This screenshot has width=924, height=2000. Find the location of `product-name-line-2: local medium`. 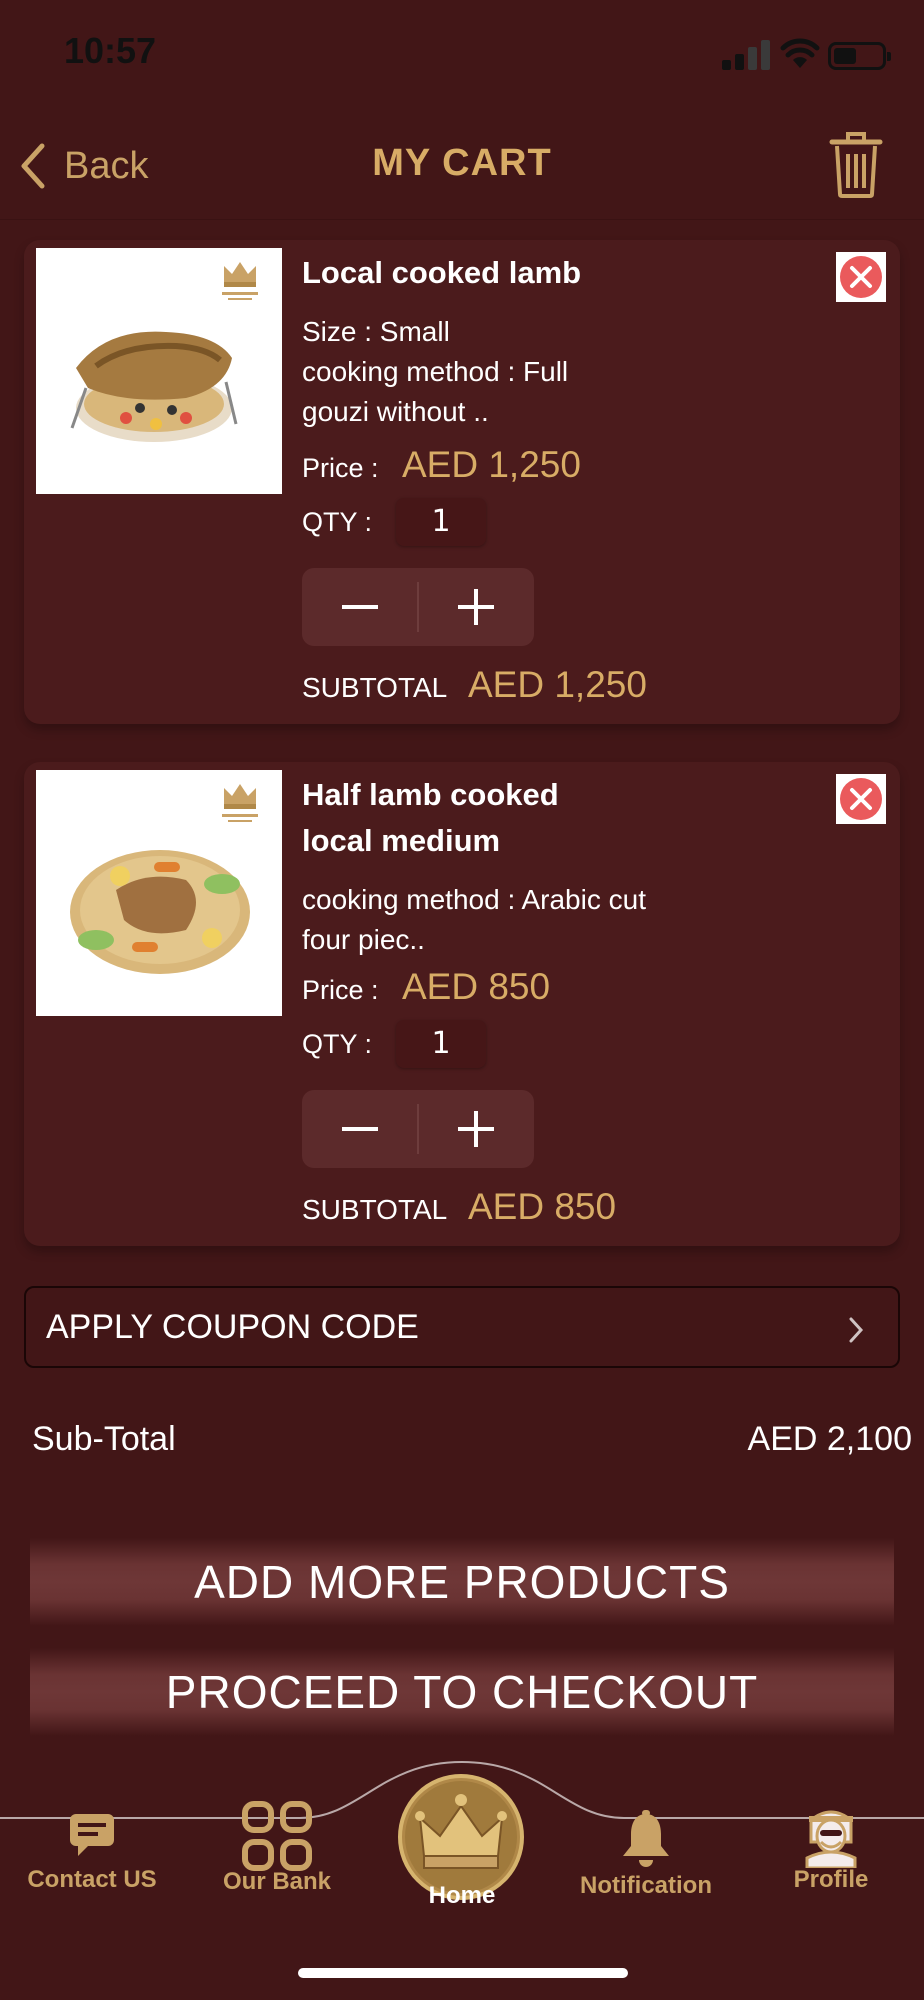

product-name-line-2: local medium is located at coordinates (401, 840).